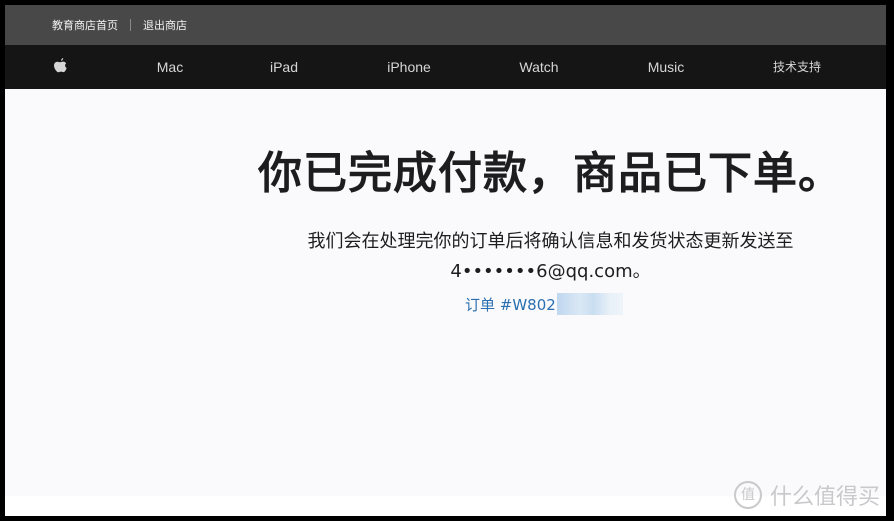 Image resolution: width=894 pixels, height=521 pixels. What do you see at coordinates (666, 67) in the screenshot?
I see `nav-item-music: Music` at bounding box center [666, 67].